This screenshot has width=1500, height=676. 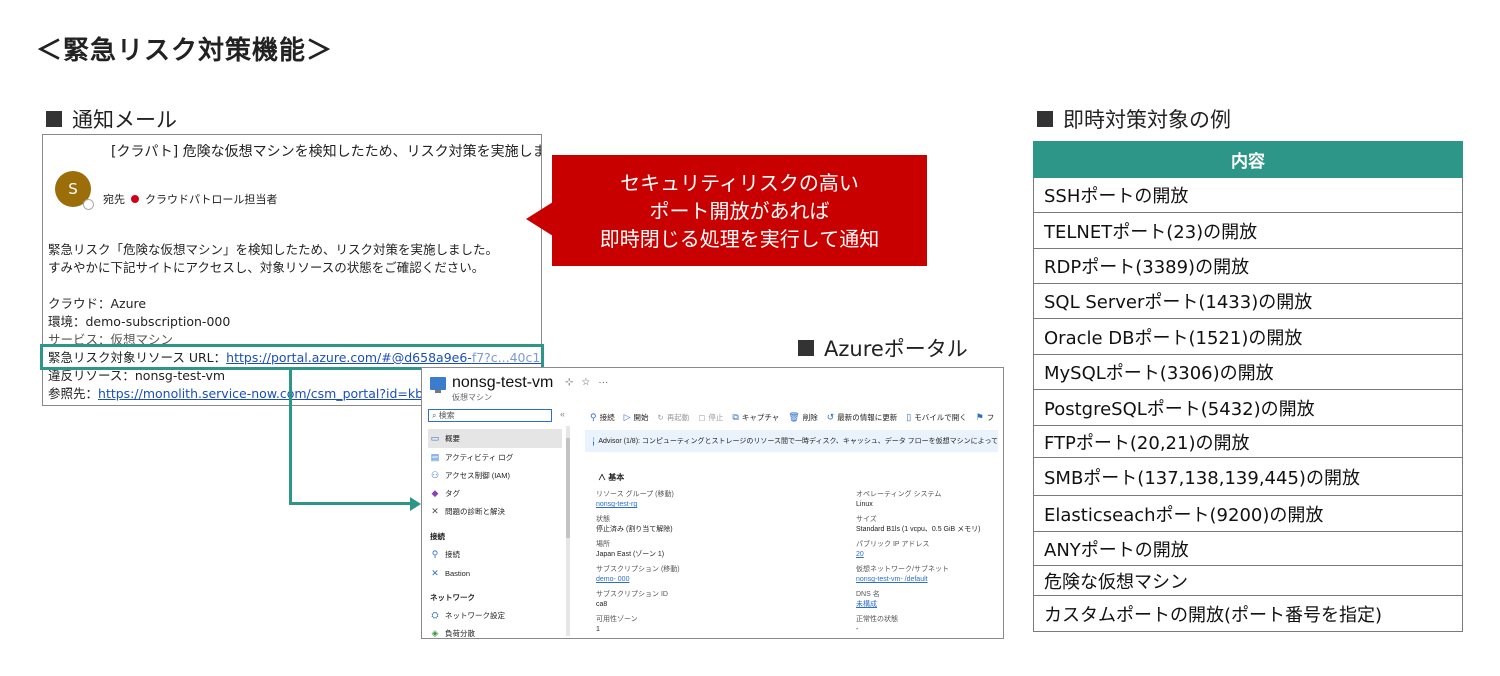 I want to click on start-button: ▷ 開始, so click(x=636, y=417).